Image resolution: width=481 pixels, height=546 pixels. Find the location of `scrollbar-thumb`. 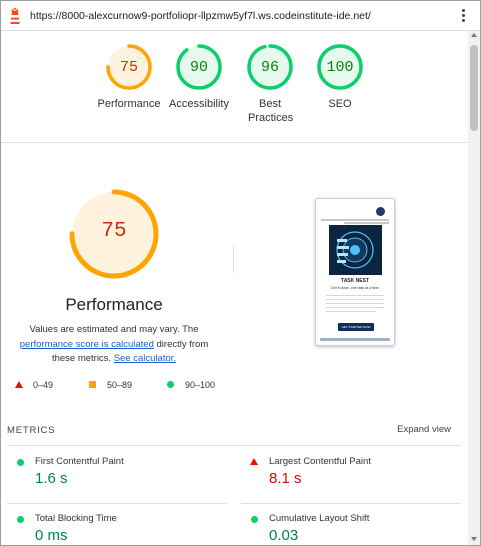

scrollbar-thumb is located at coordinates (474, 88).